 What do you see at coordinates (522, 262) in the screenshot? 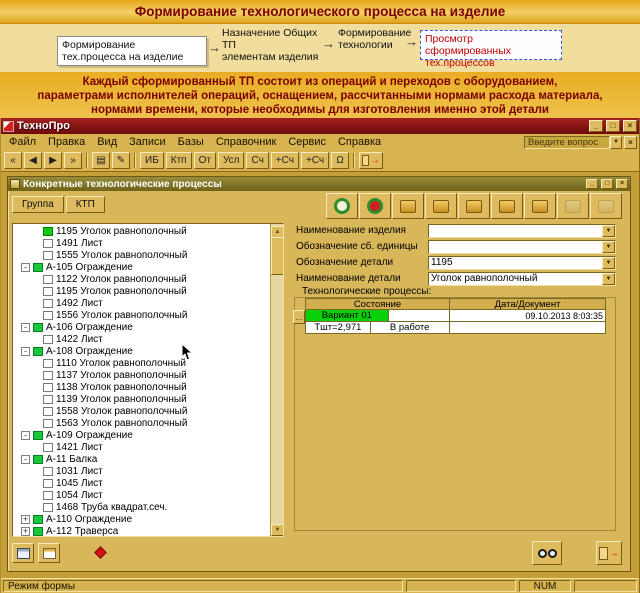
I see `field-combo-2: 1195 ▼` at bounding box center [522, 262].